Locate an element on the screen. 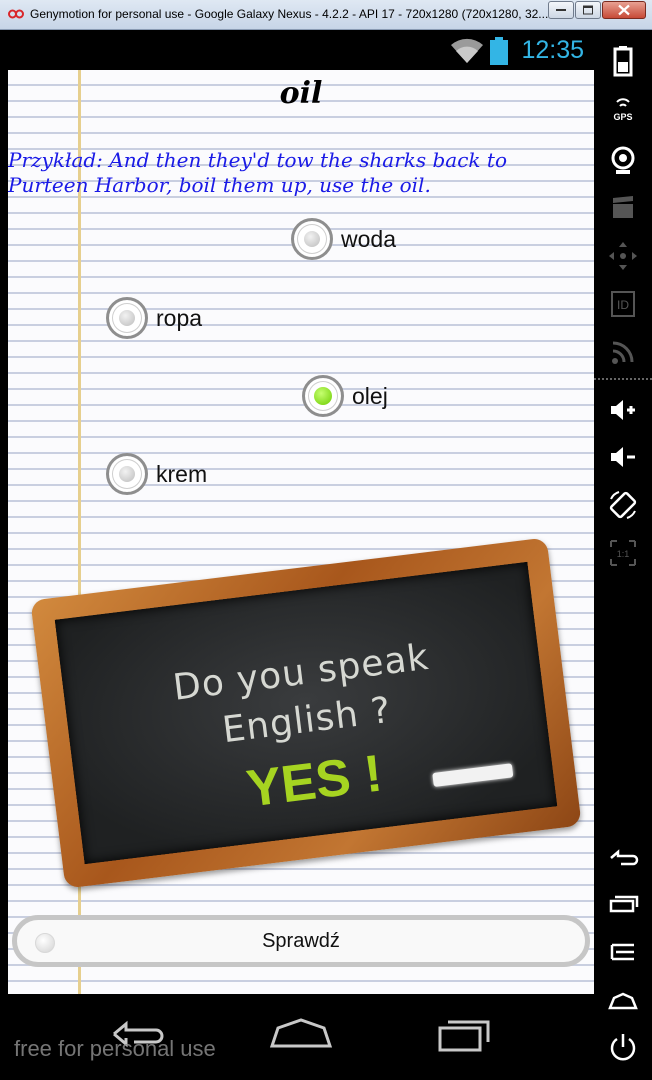 Image resolution: width=652 pixels, height=1080 pixels. id-label: ID is located at coordinates (623, 305).